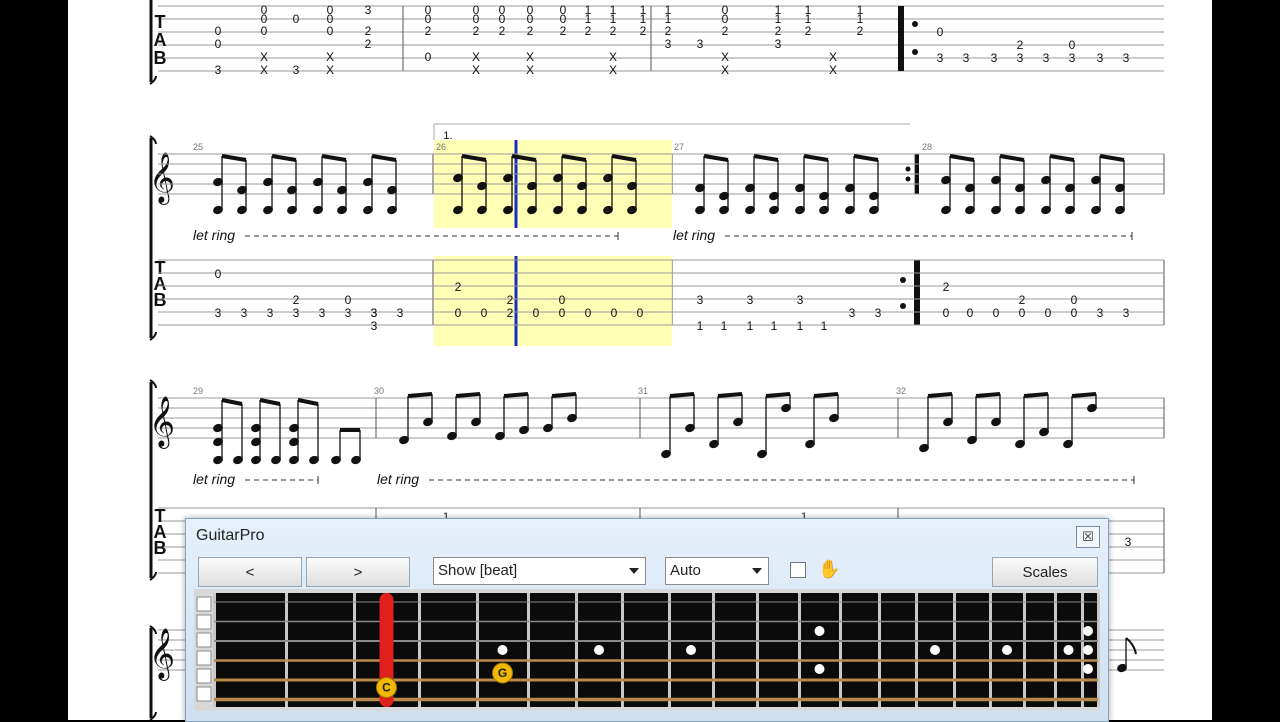 Image resolution: width=1280 pixels, height=722 pixels. Describe the element at coordinates (539, 571) in the screenshot. I see `show-mode-select: Show [beat]` at that location.